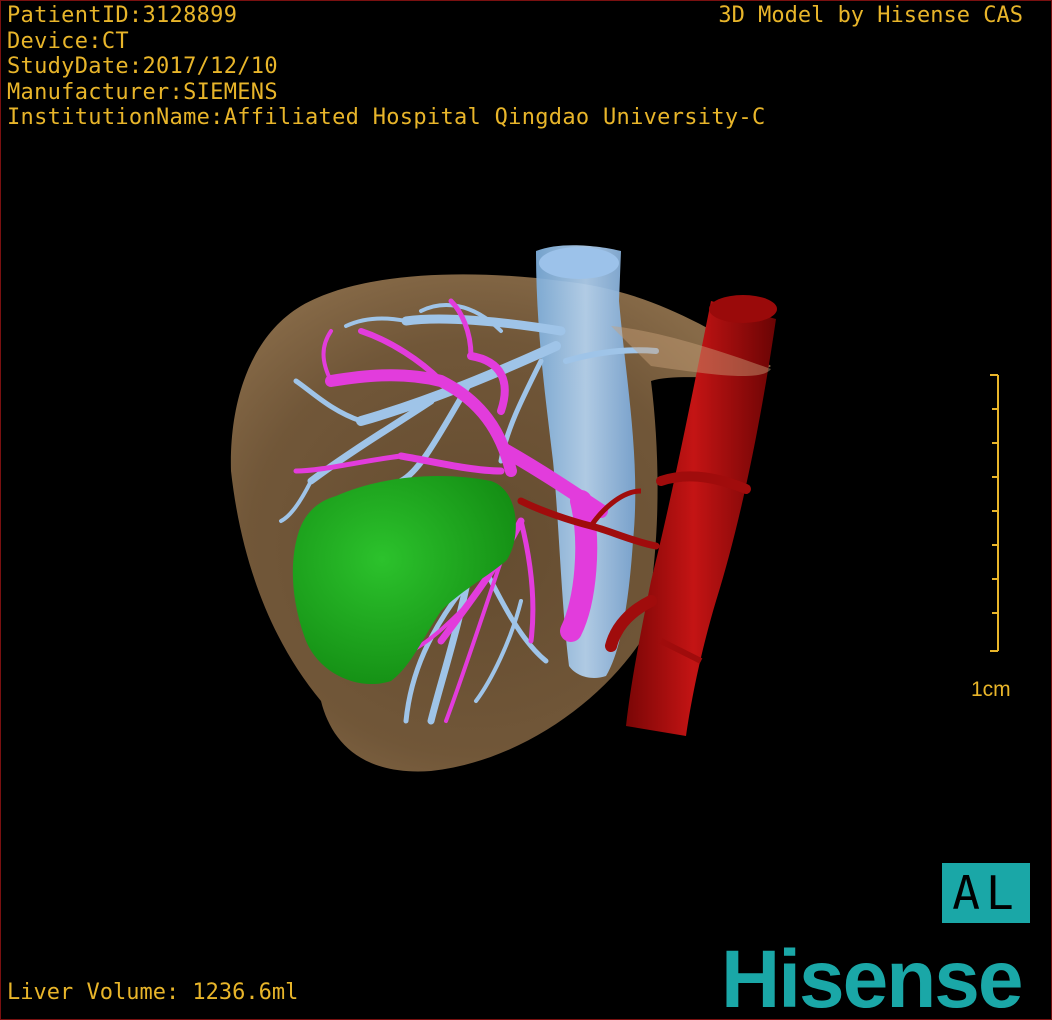 This screenshot has height=1020, width=1052. I want to click on model-credit-text: 3D Model by Hisense CAS, so click(870, 15).